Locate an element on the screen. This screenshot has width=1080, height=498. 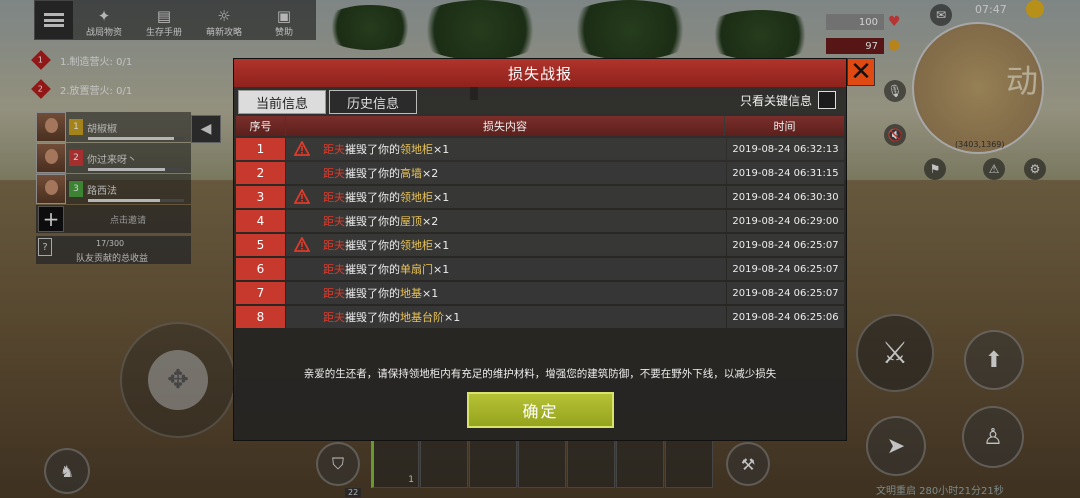
table-row: 2 距夫摧毁了你的高墙×2 2019-08-24 06:31:15 is located at coordinates (540, 173).